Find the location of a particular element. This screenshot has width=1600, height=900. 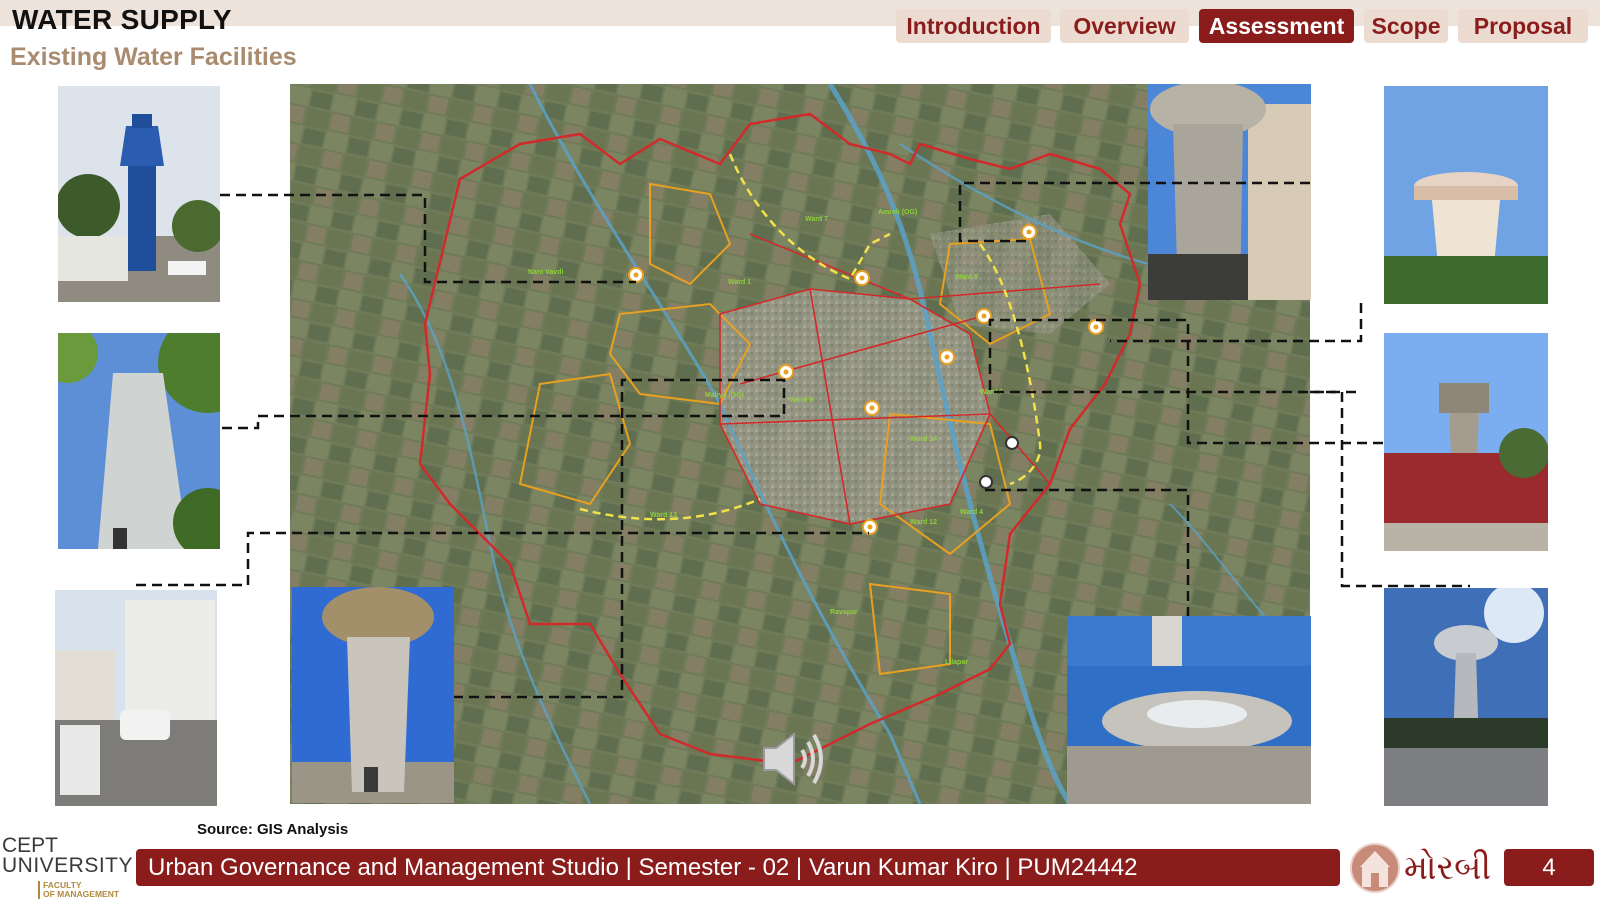

map-label: Ward 12 is located at coordinates (923, 522).